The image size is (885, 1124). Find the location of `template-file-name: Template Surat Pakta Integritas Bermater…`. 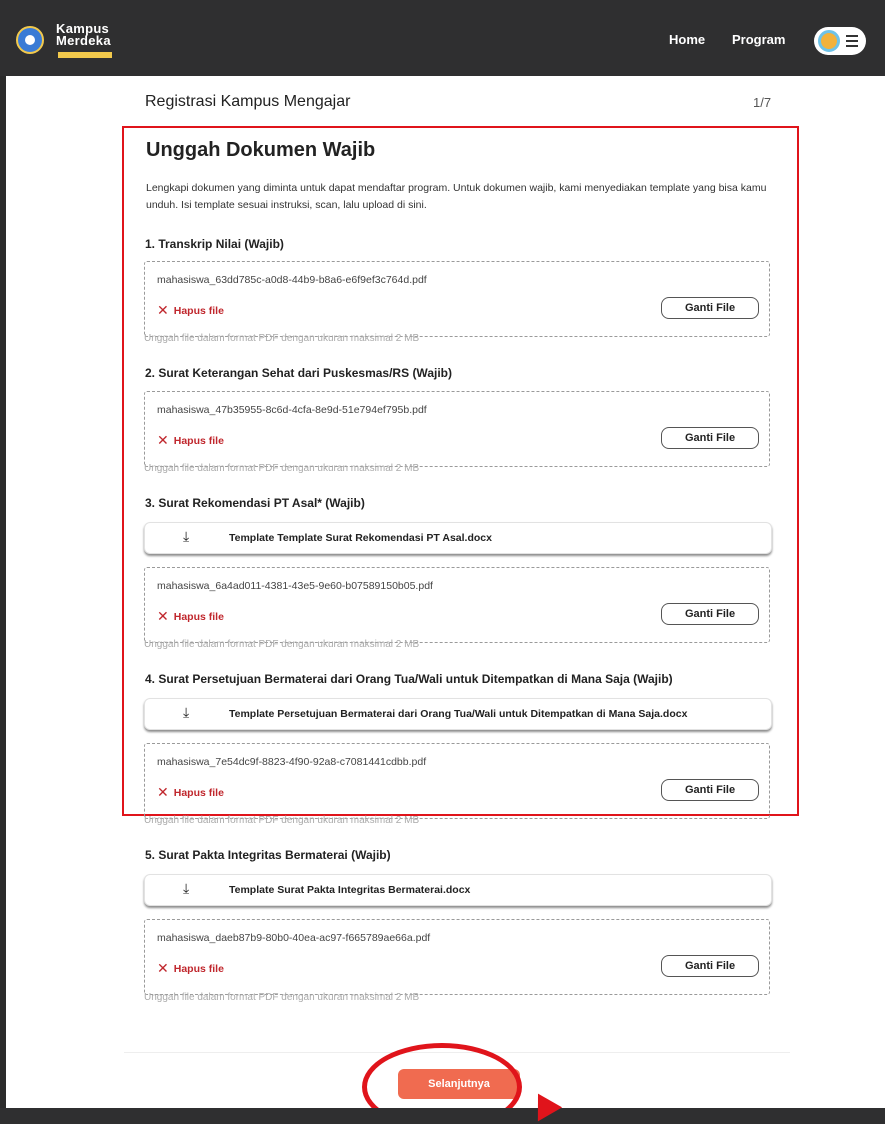

template-file-name: Template Surat Pakta Integritas Bermater… is located at coordinates (350, 890).